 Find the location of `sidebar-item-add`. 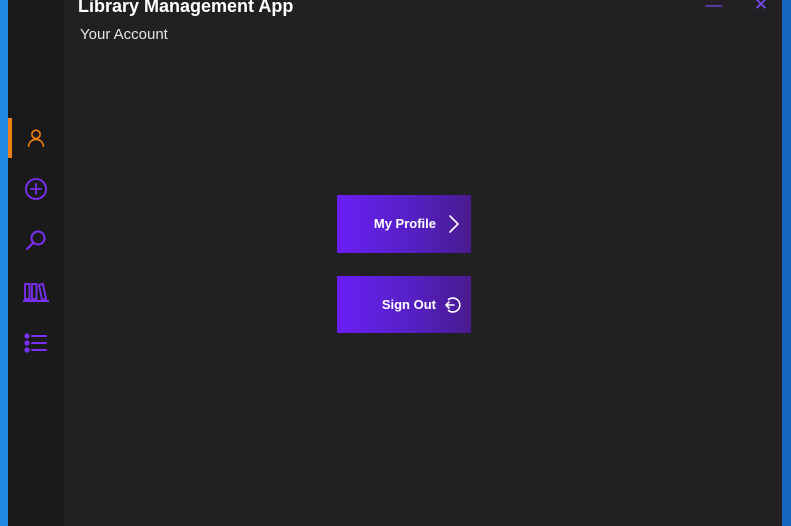

sidebar-item-add is located at coordinates (36, 189).